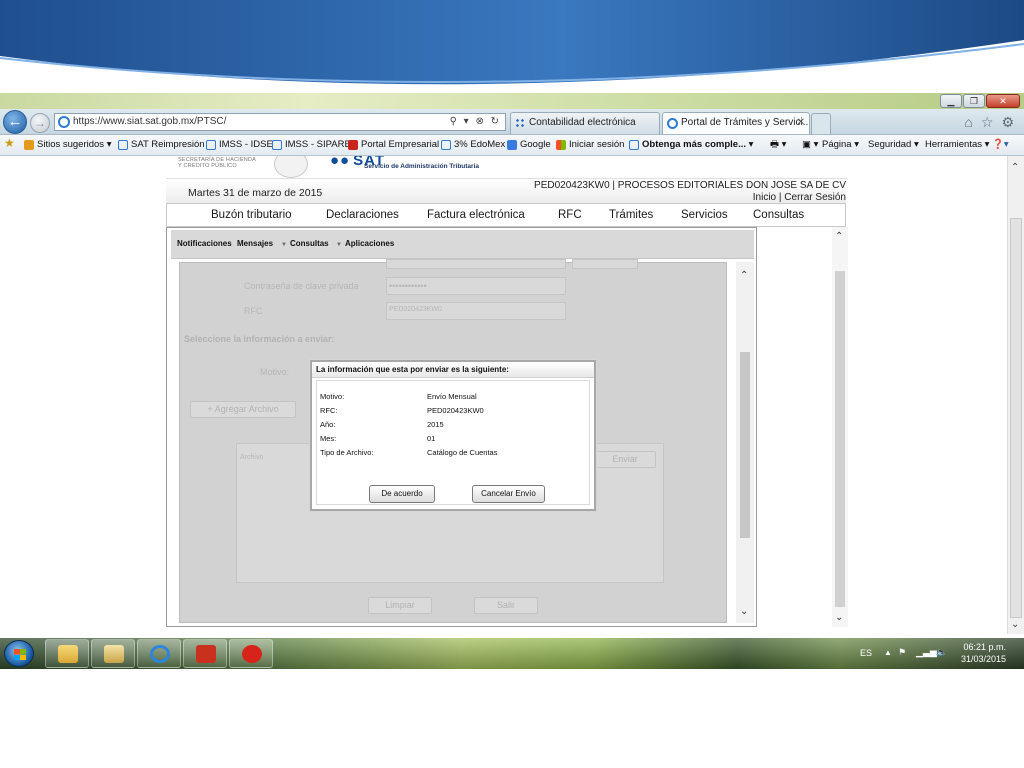 This screenshot has height=768, width=1024. I want to click on submenu-consultas: ▼ Consultas, so click(305, 243).